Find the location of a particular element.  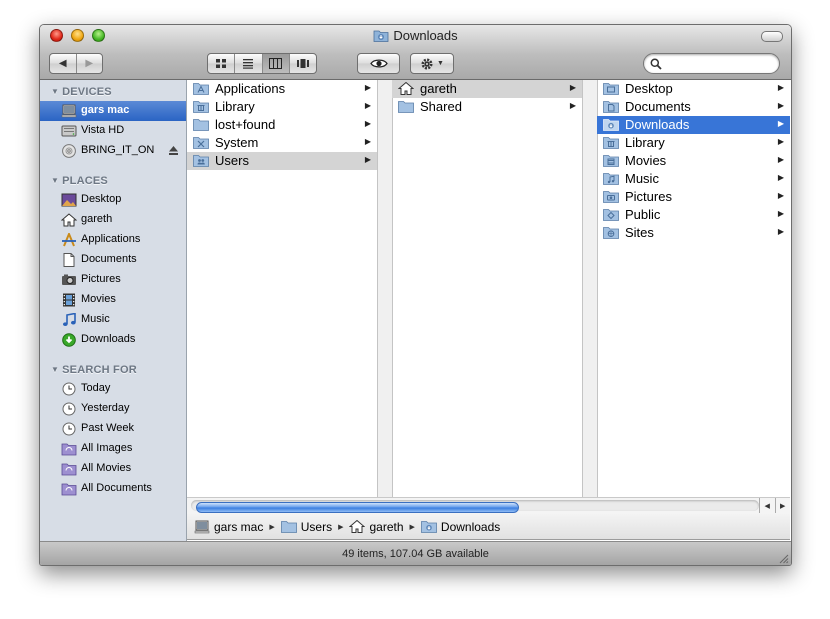

clock-icon is located at coordinates (69, 429).